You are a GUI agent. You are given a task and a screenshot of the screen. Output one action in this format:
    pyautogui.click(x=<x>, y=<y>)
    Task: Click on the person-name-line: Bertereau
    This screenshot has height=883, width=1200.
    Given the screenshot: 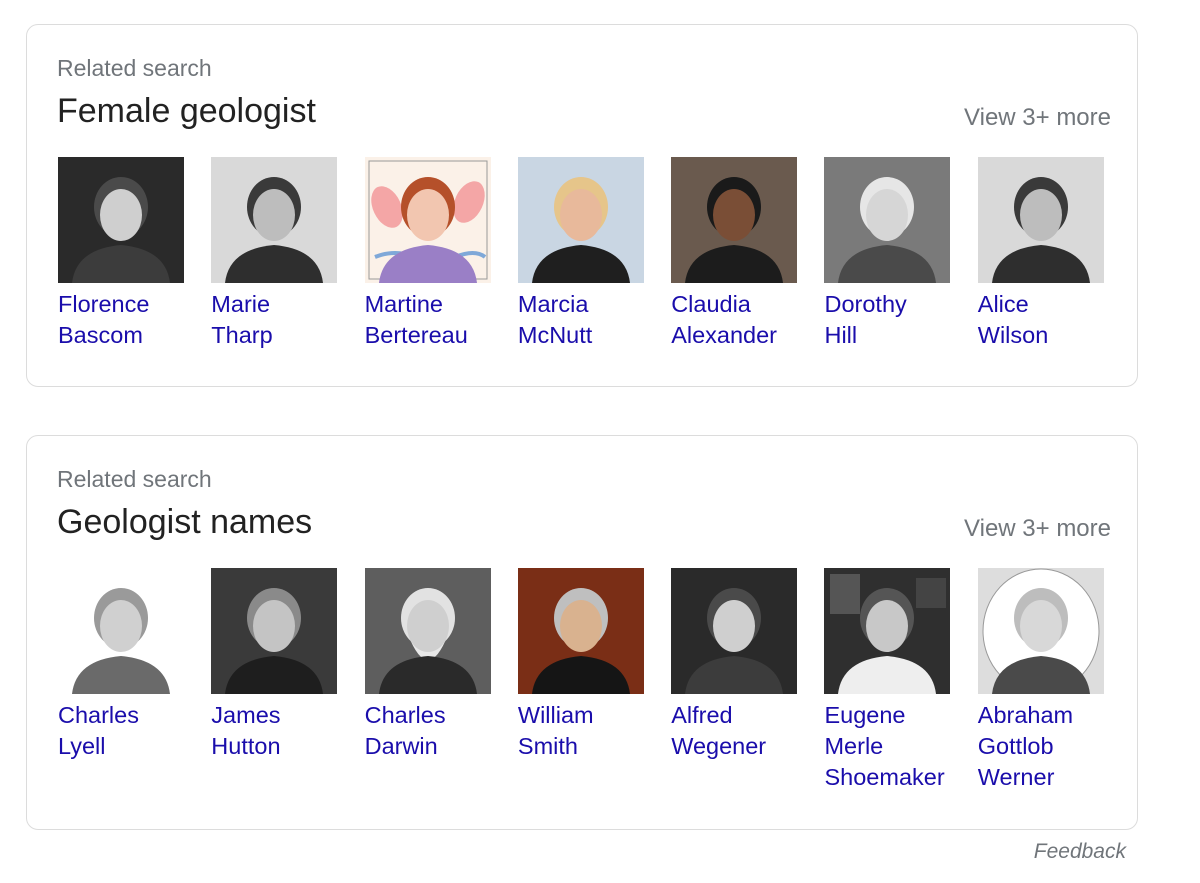 What is the action you would take?
    pyautogui.click(x=416, y=335)
    